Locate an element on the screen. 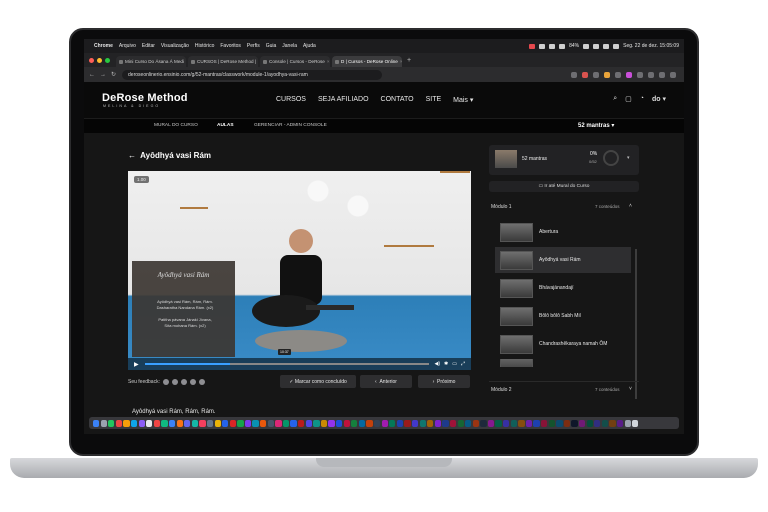 This screenshot has width=768, height=512. forward-icon: → is located at coordinates (103, 75).